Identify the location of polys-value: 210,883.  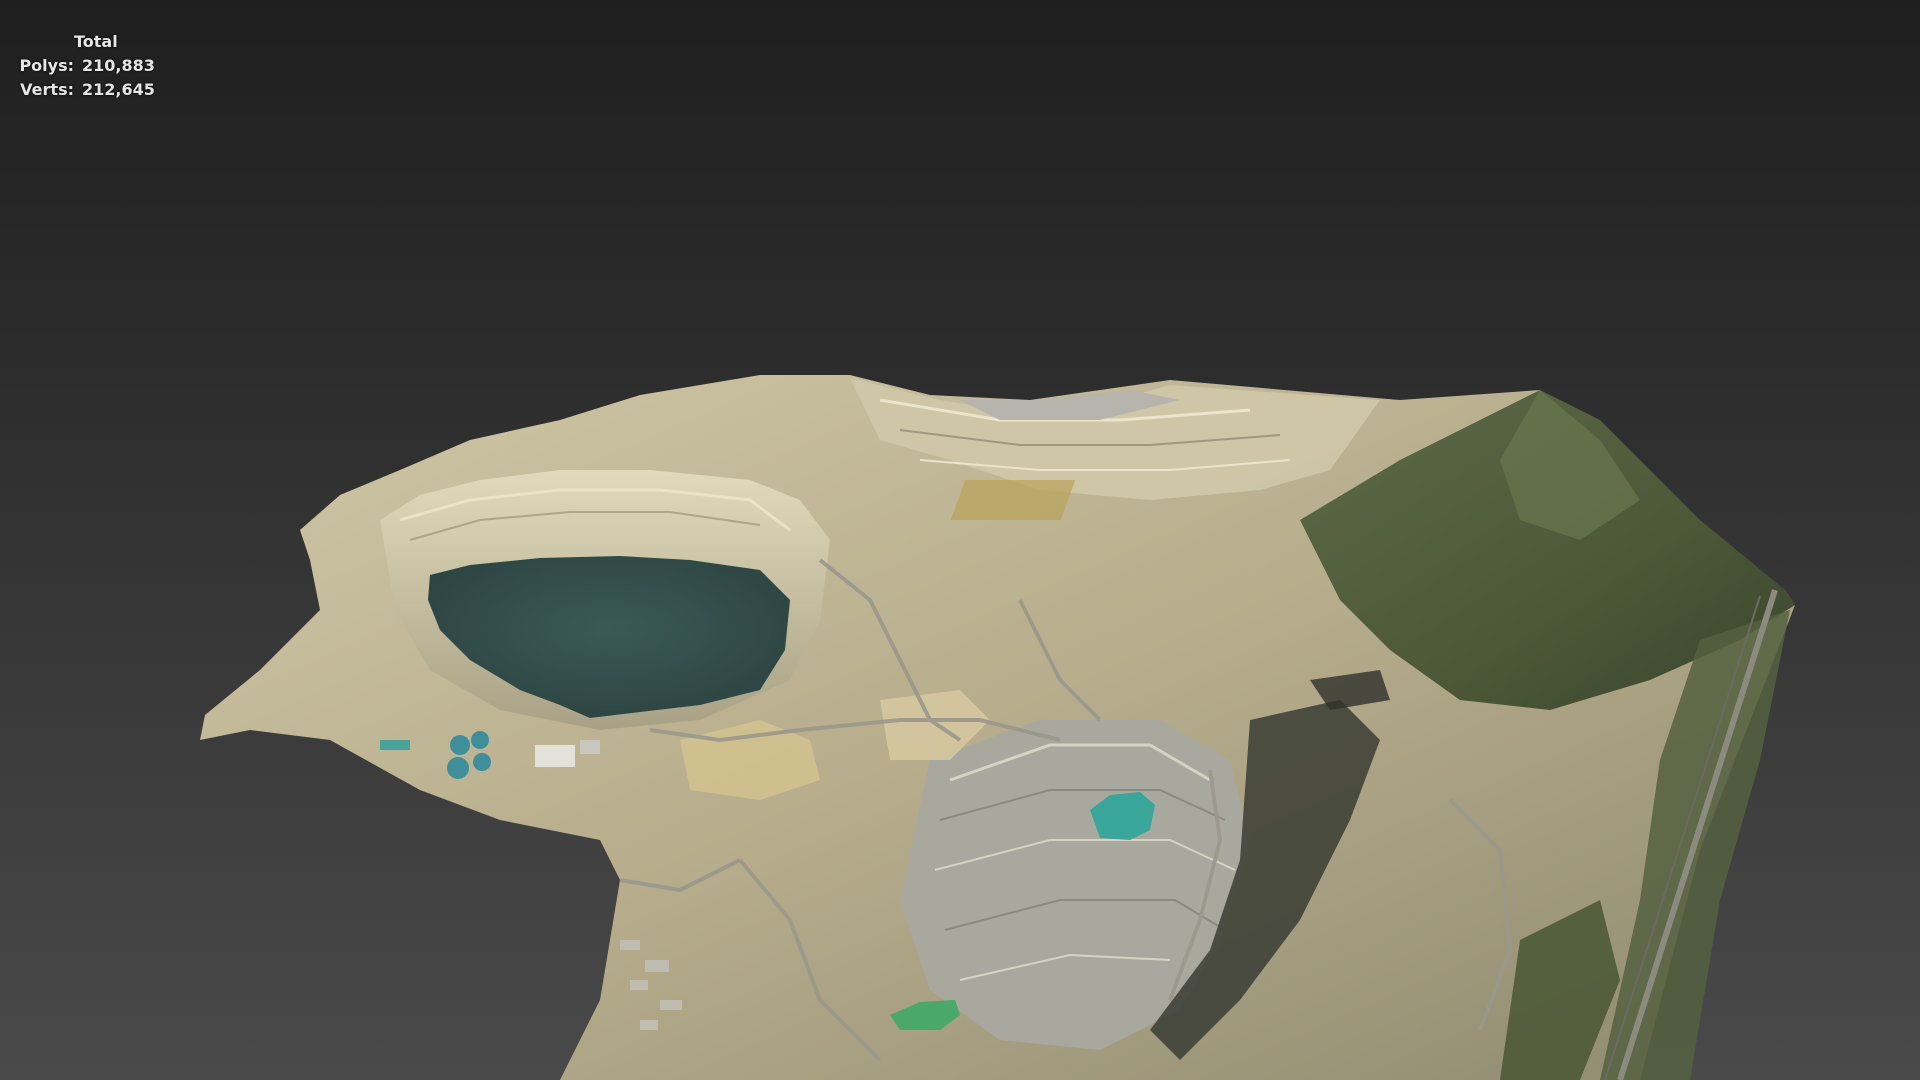
(118, 65).